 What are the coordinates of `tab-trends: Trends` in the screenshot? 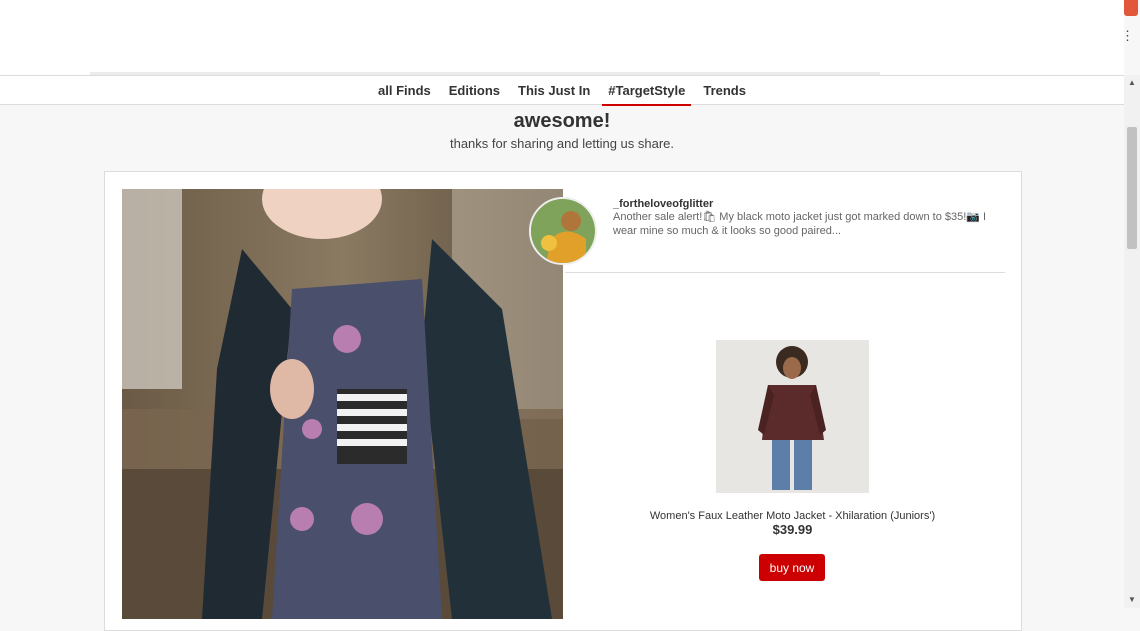 It's located at (724, 90).